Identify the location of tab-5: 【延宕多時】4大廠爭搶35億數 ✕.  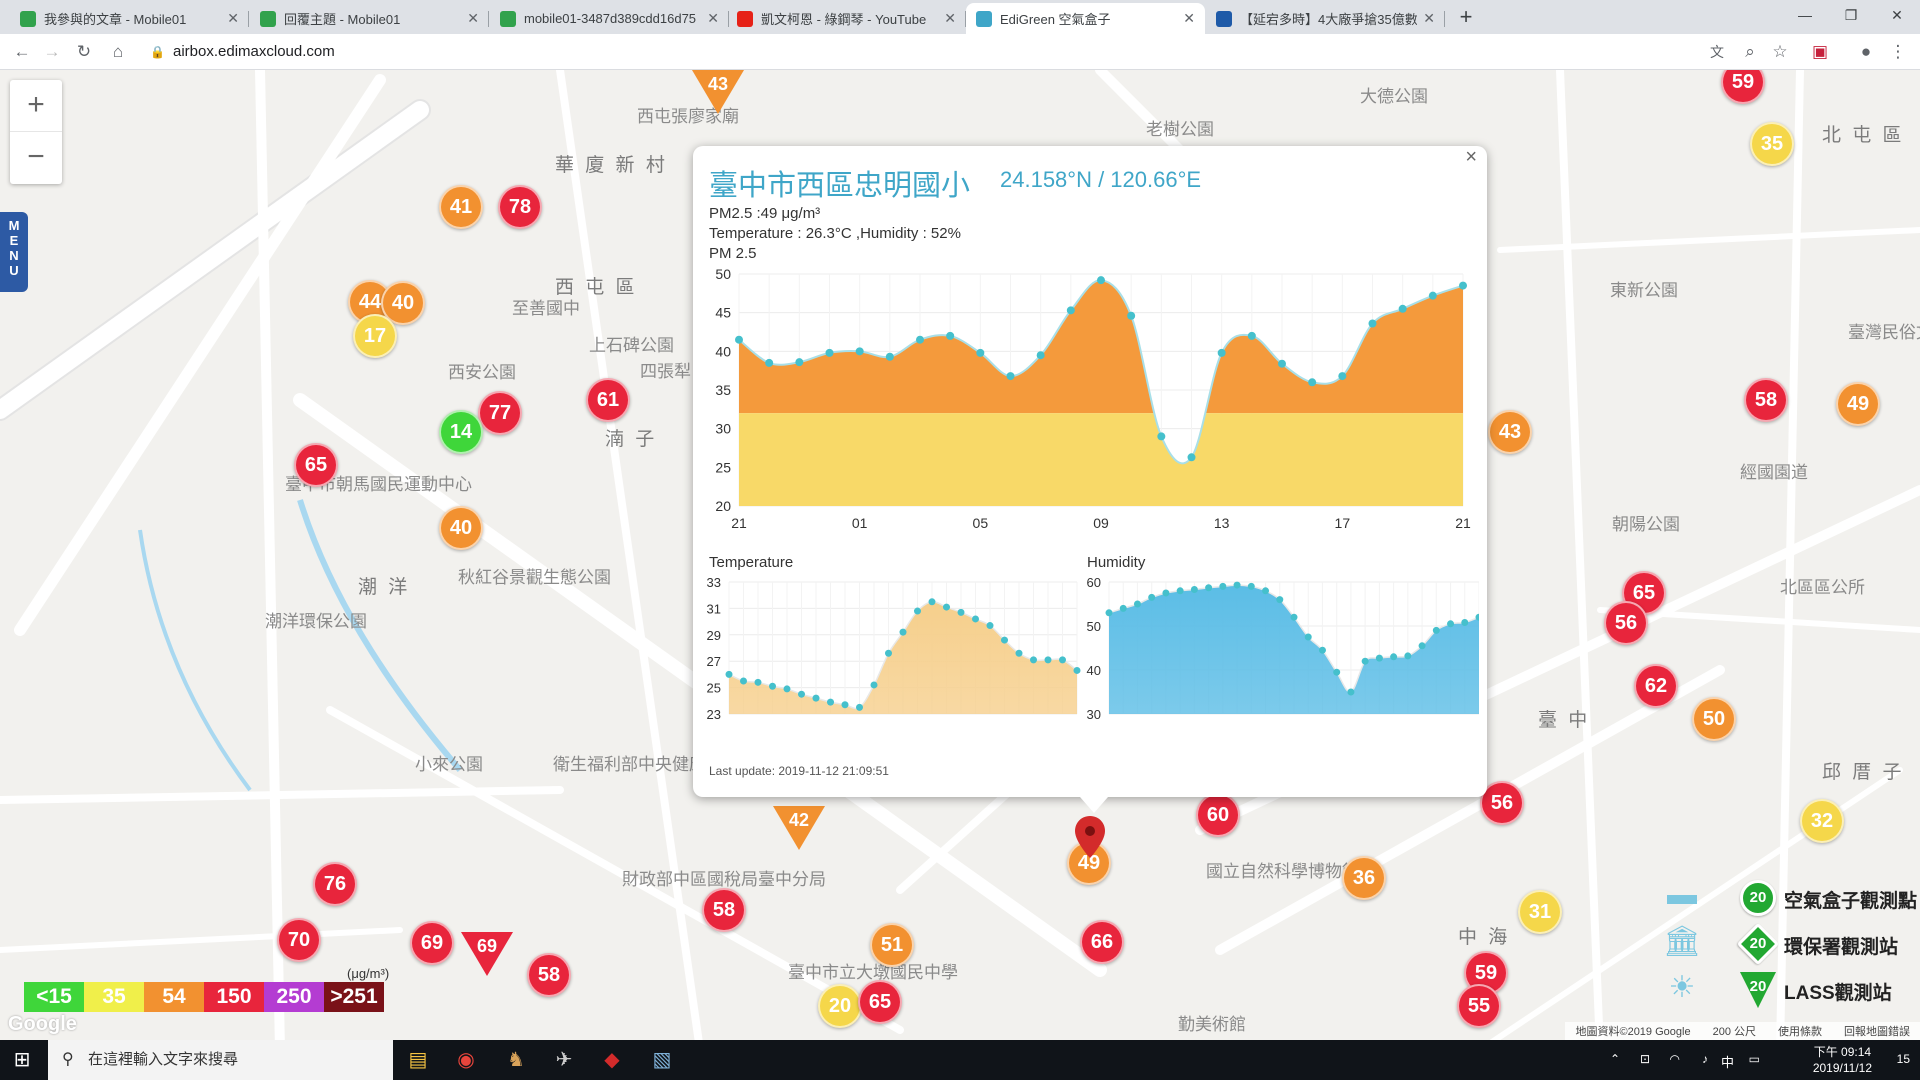
(1325, 18).